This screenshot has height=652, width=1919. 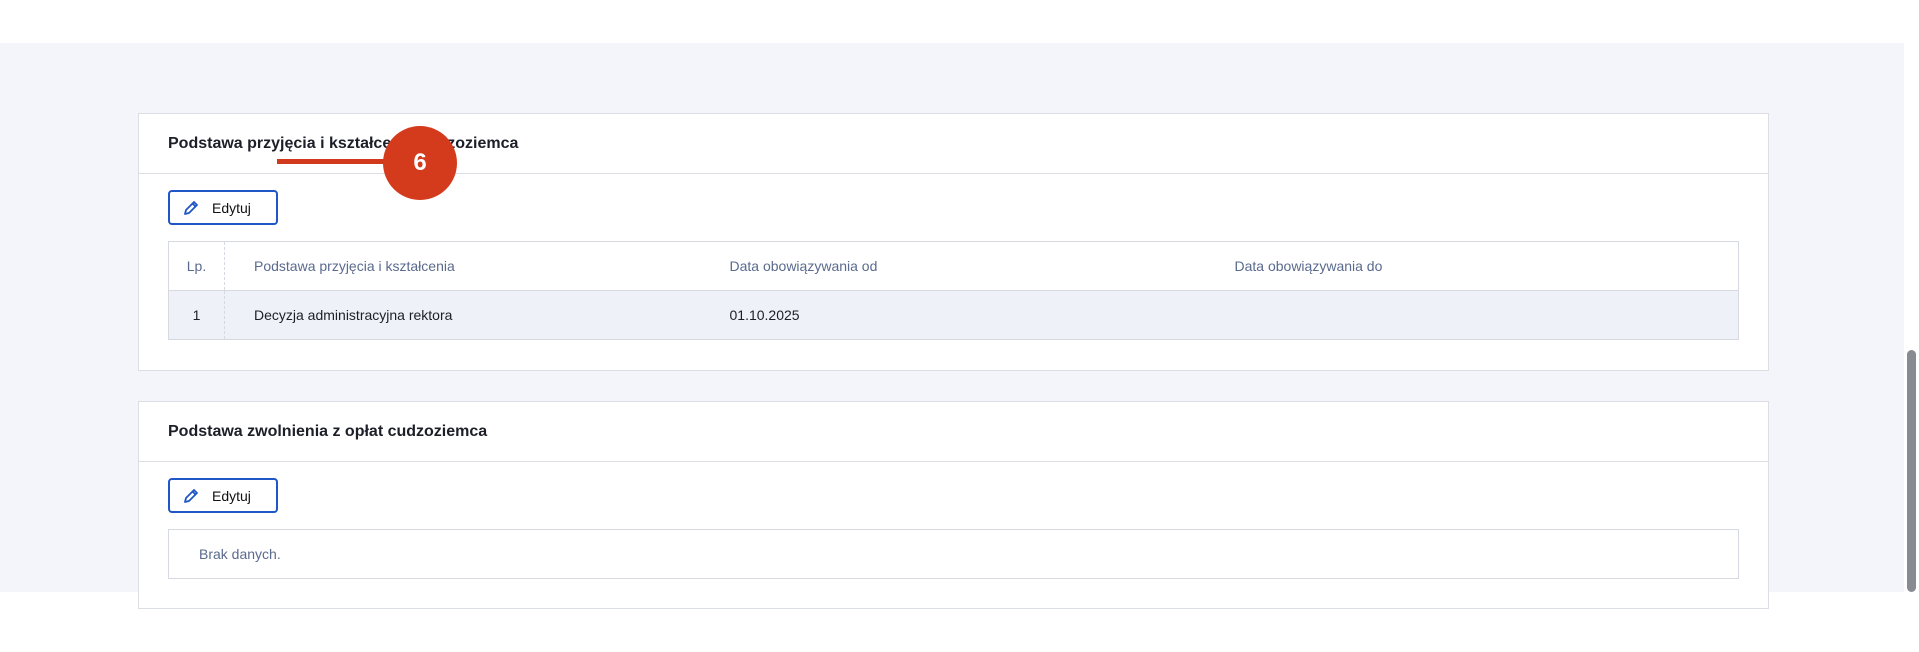 I want to click on column-header-lp: Lp., so click(x=196, y=266).